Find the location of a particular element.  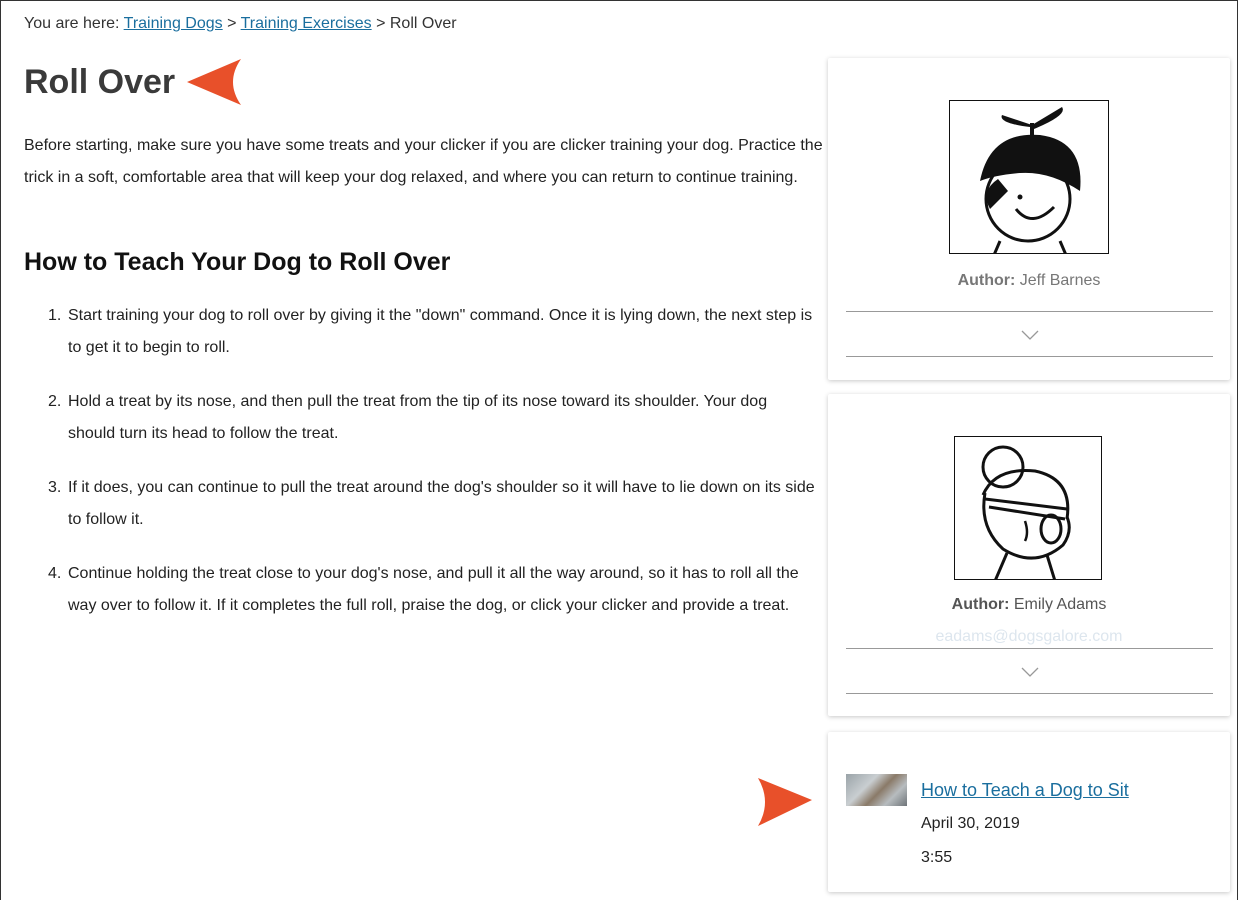

video-duration: 3:55 is located at coordinates (937, 857).